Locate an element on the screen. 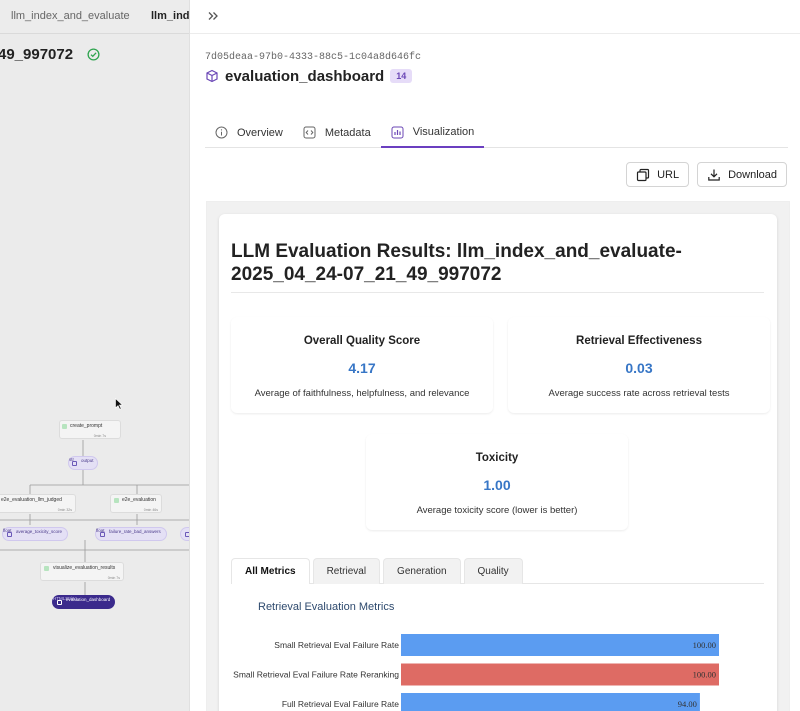  code-icon is located at coordinates (309, 132).